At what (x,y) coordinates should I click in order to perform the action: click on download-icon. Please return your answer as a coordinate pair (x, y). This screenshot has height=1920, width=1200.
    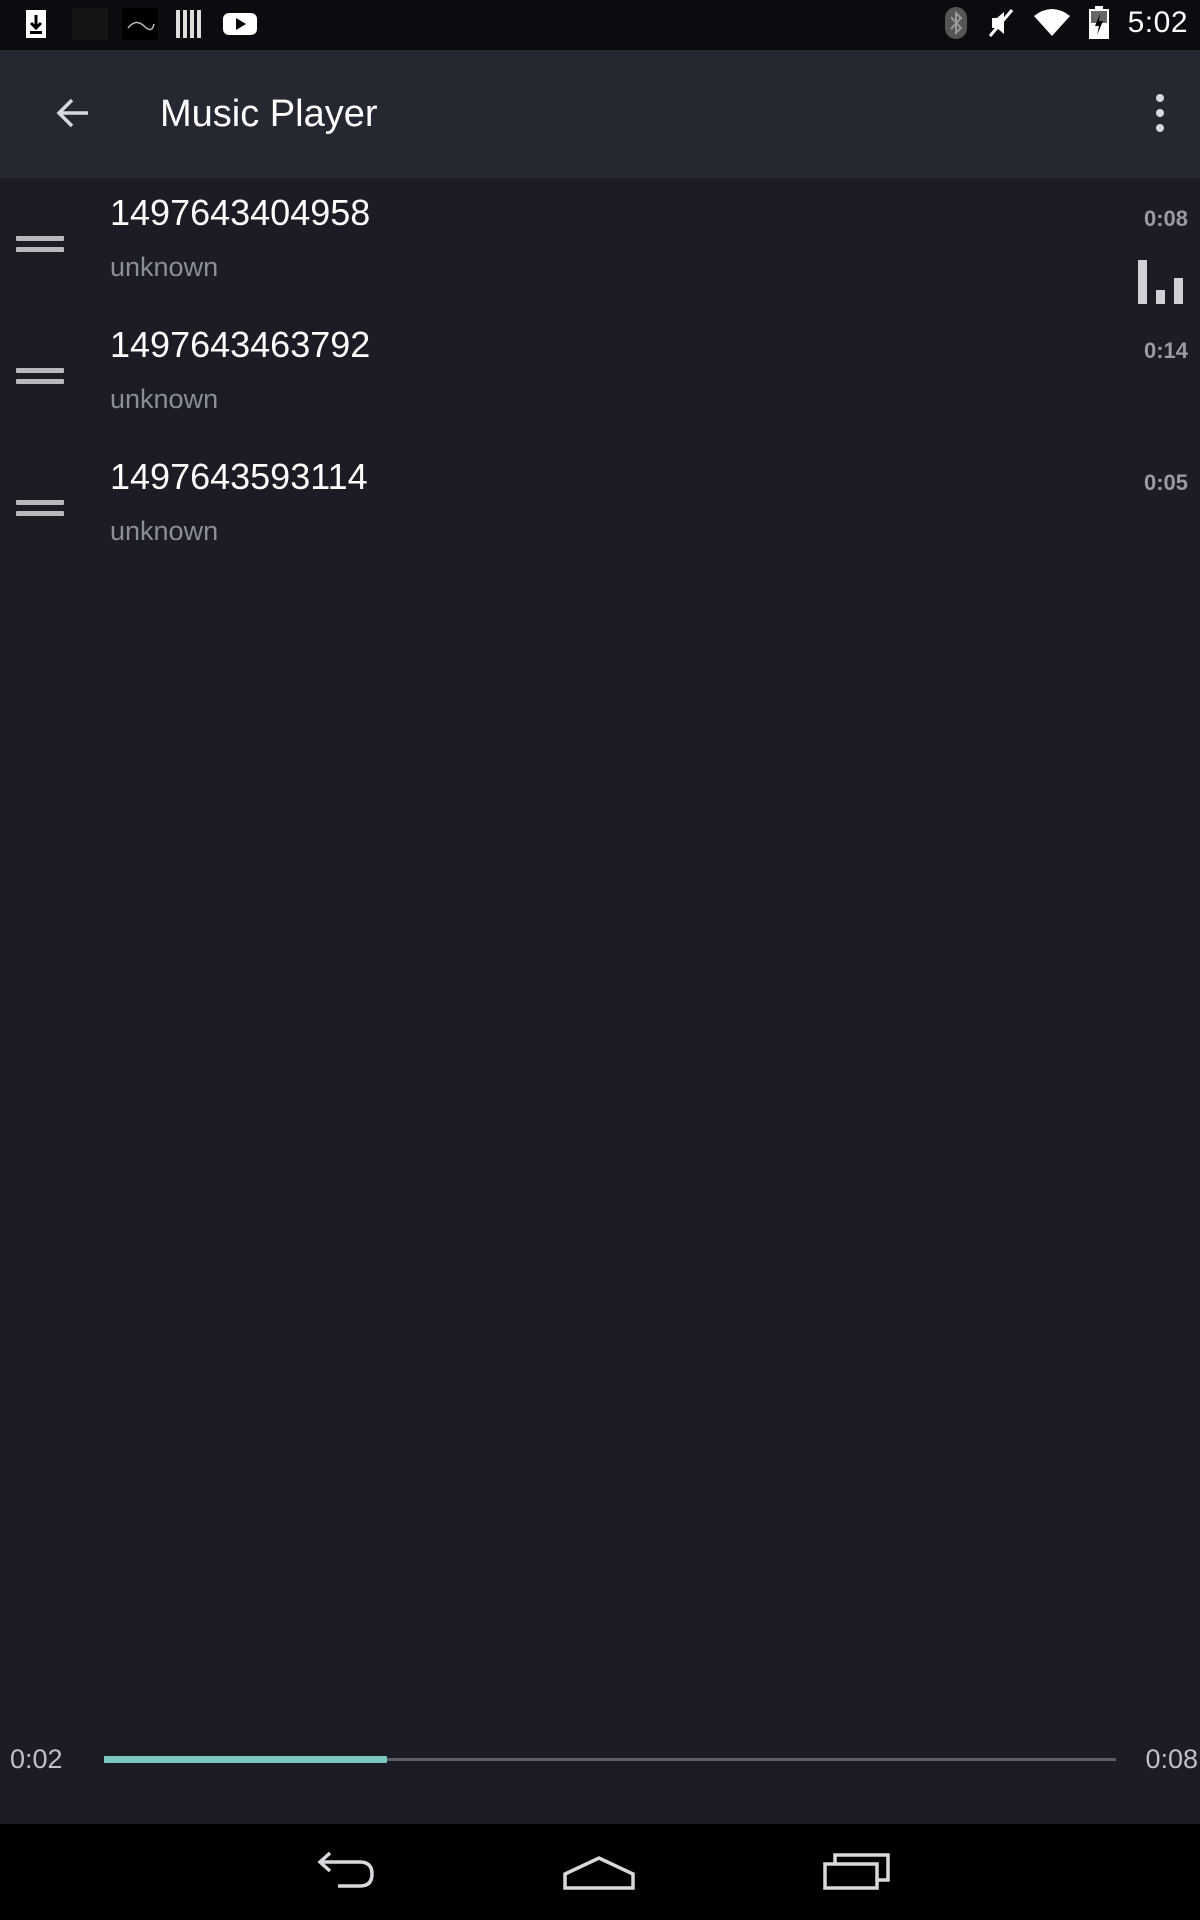
    Looking at the image, I should click on (36, 24).